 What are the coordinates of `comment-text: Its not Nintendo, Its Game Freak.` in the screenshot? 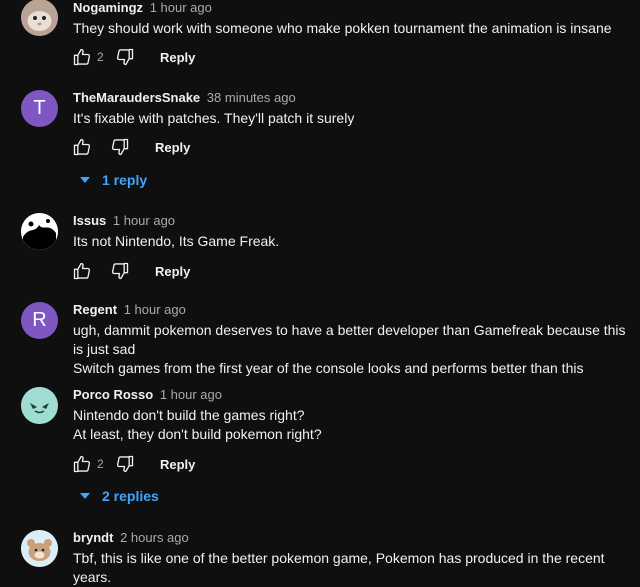 It's located at (176, 241).